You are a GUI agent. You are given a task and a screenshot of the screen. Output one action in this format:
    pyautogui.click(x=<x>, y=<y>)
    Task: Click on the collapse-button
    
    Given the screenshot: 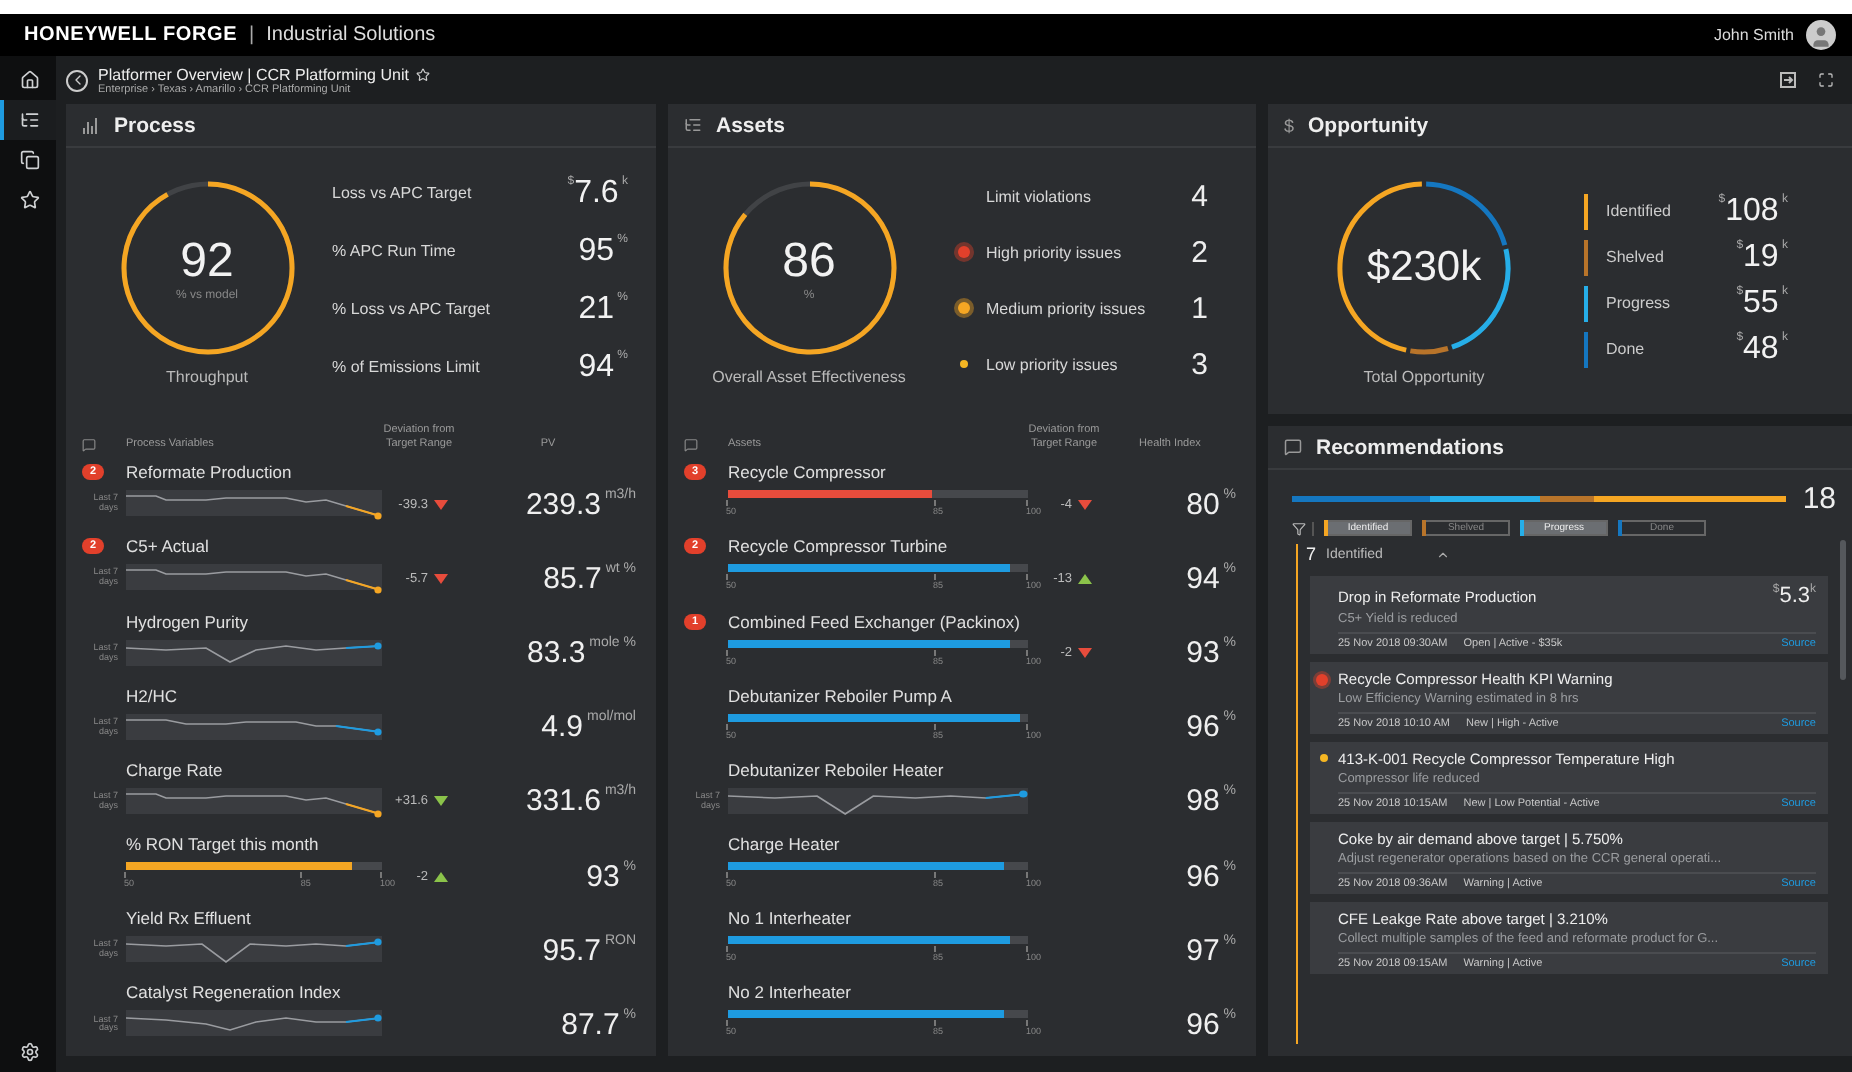 What is the action you would take?
    pyautogui.click(x=1443, y=554)
    